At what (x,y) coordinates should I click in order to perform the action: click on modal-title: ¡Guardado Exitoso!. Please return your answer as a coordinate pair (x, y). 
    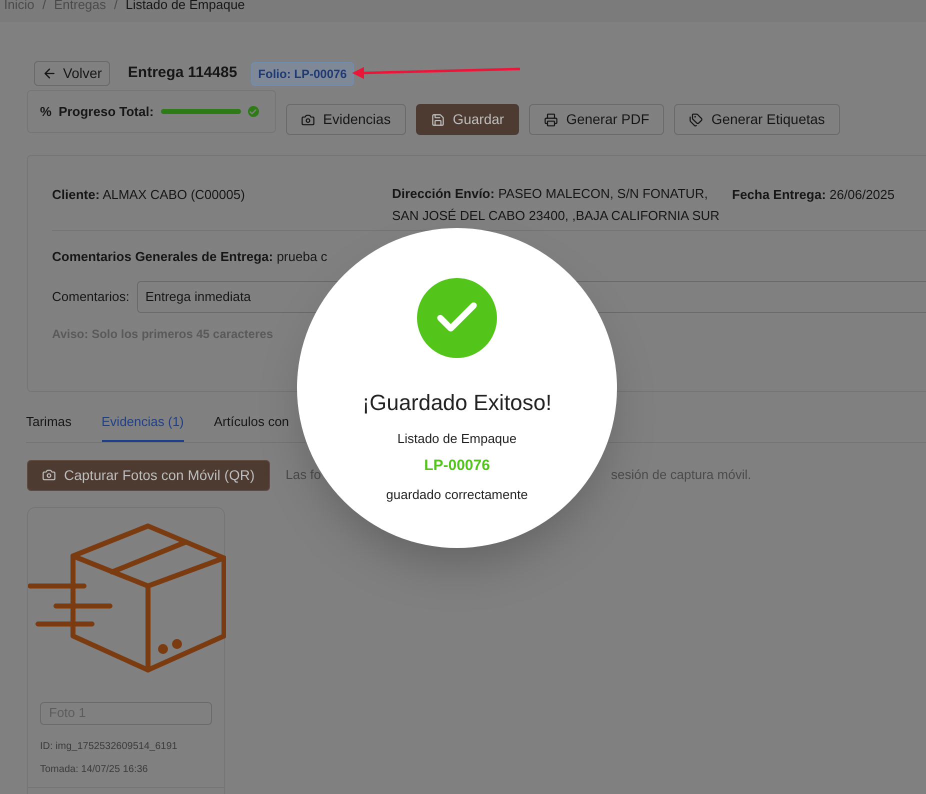
    Looking at the image, I should click on (457, 403).